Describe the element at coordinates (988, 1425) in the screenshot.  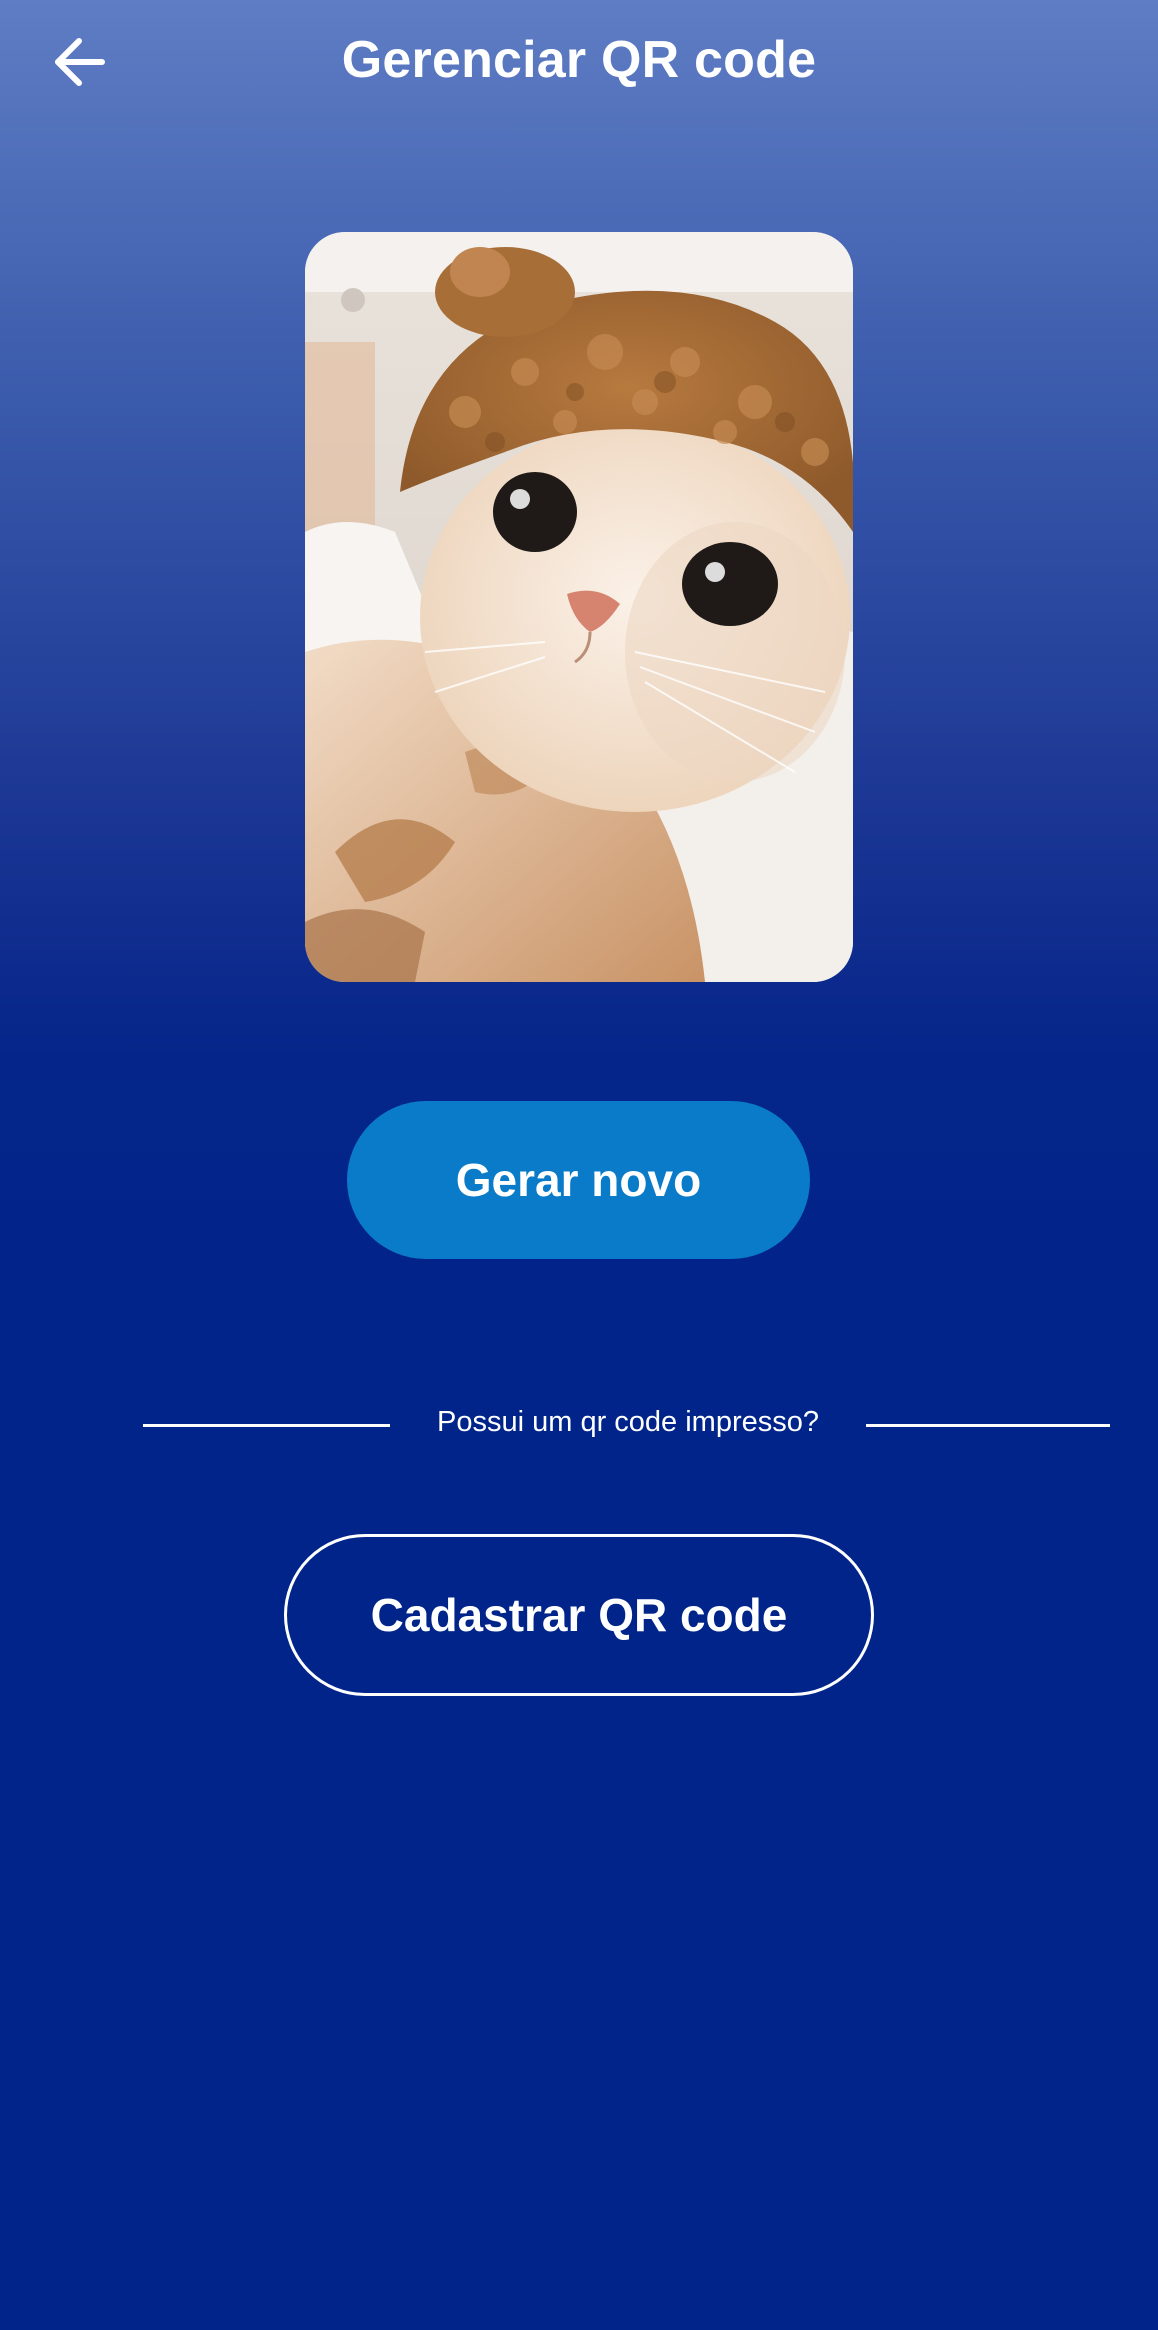
I see `divider-line-right` at that location.